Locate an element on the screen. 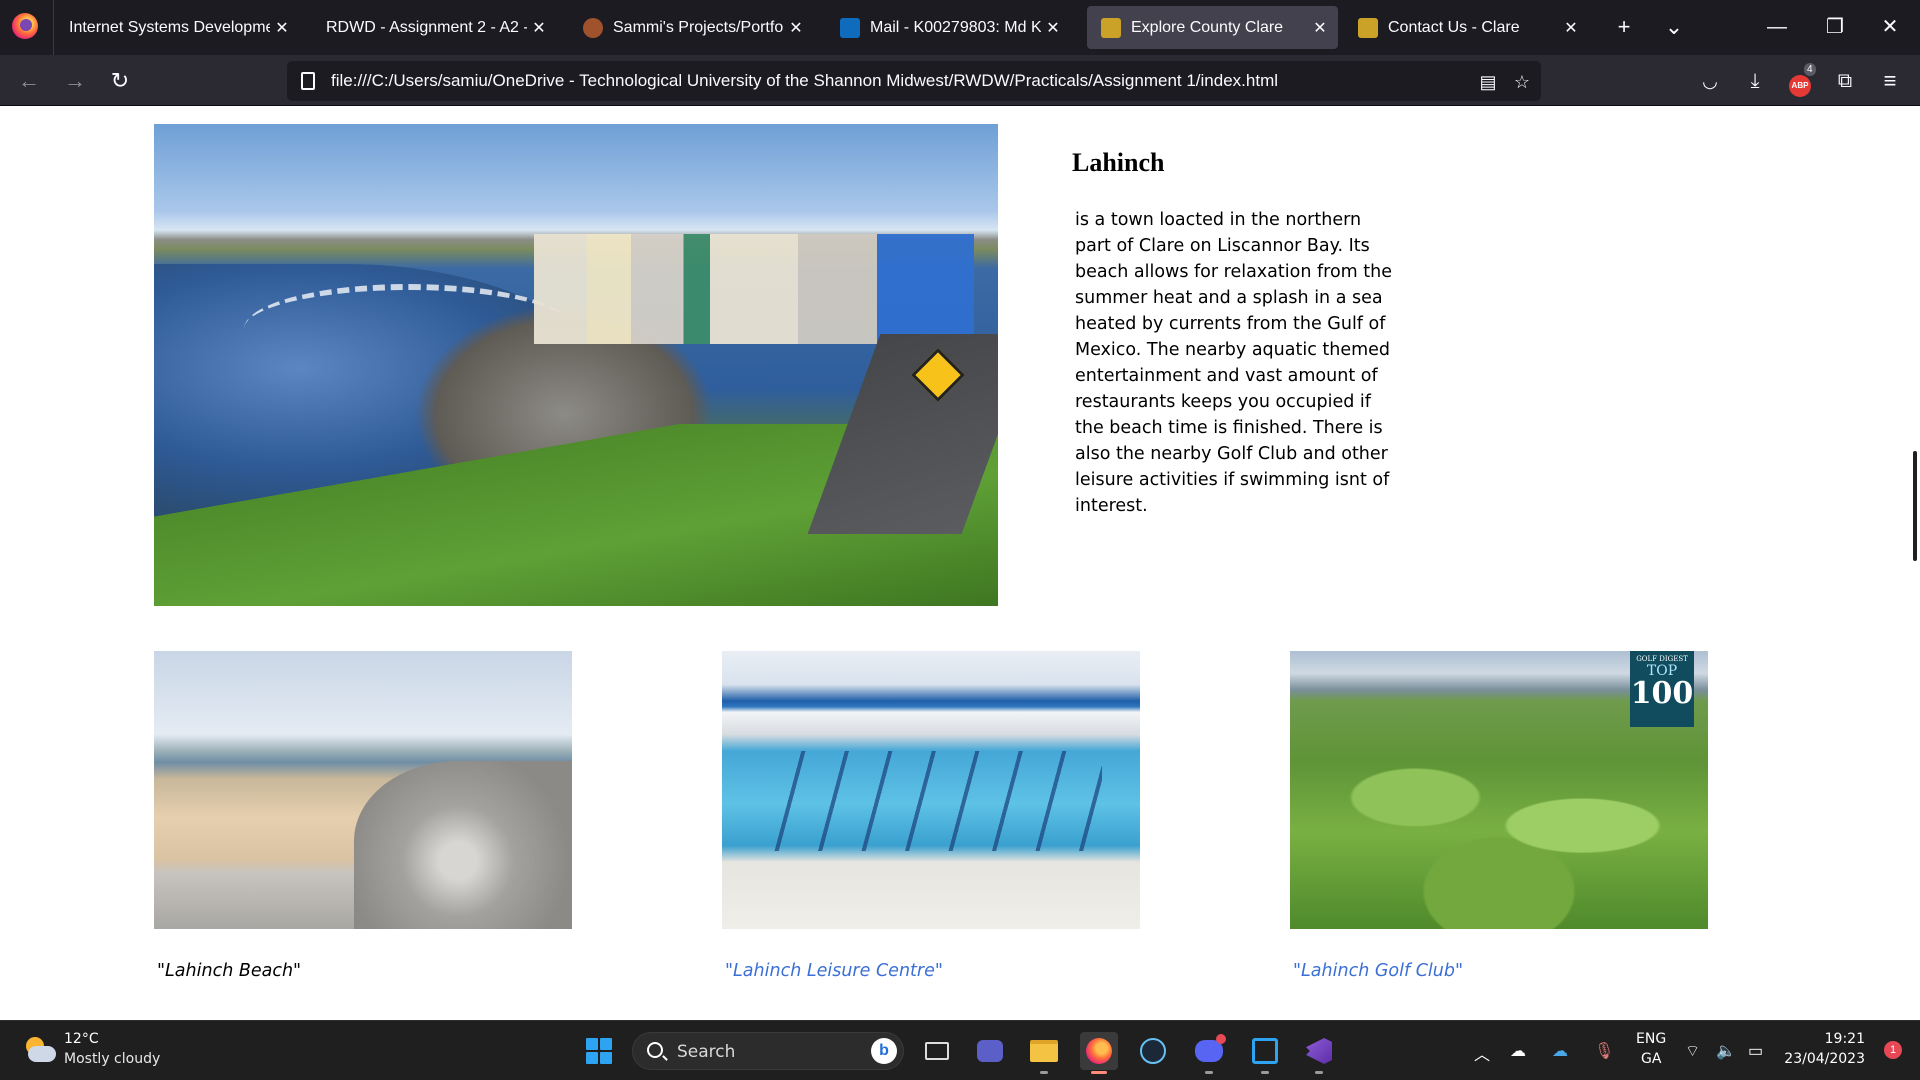 This screenshot has width=1920, height=1080. tab-rdwd-assignment: RDWD - Assignment 2 - A2 - RD ✕ is located at coordinates (434, 27).